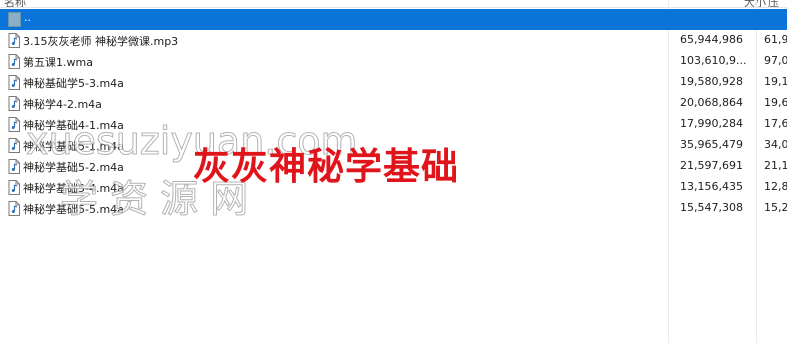 This screenshot has width=787, height=343. What do you see at coordinates (393, 103) in the screenshot?
I see `file-row: 神秘学4-2.m4a 20,068,864 19,6` at bounding box center [393, 103].